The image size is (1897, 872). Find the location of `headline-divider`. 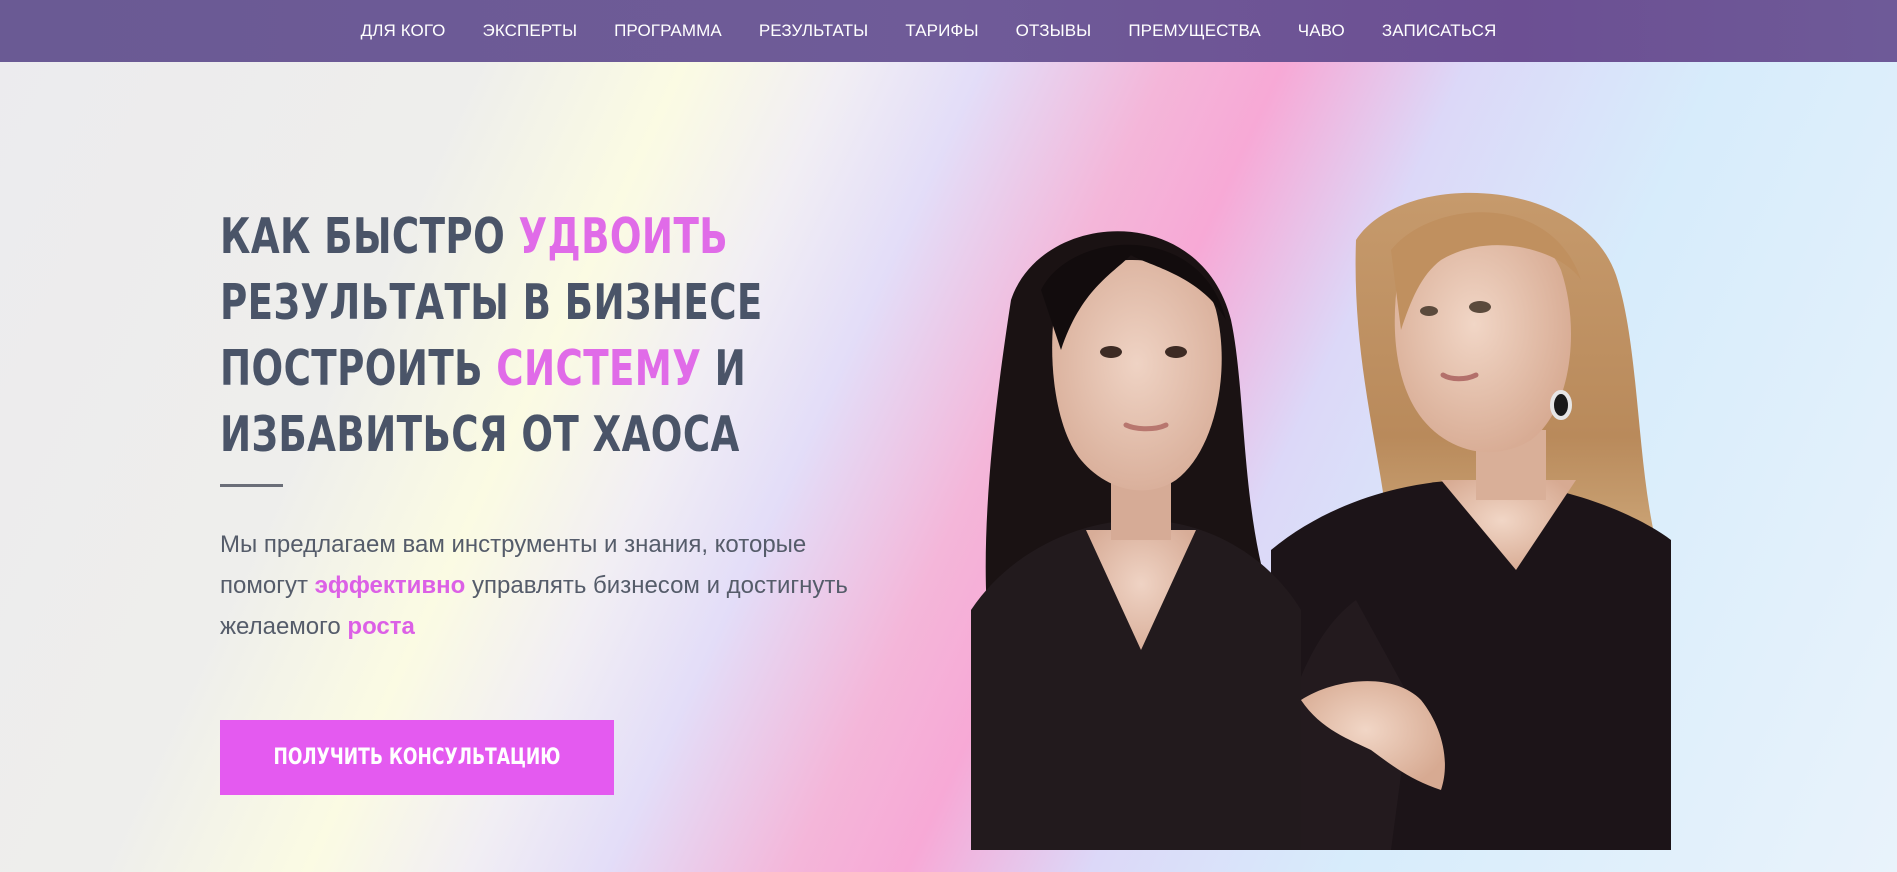

headline-divider is located at coordinates (251, 485).